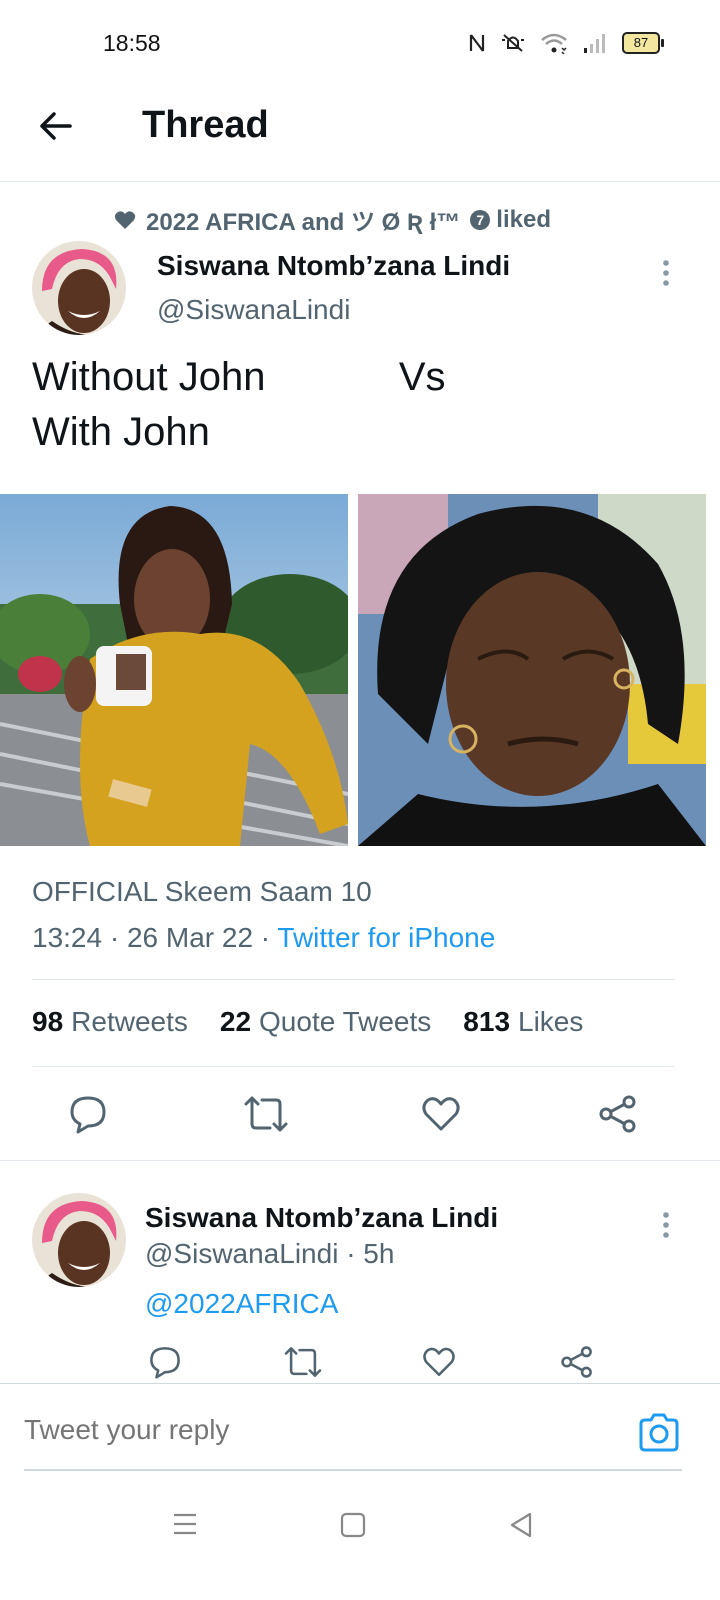  I want to click on likes-count: 813, so click(487, 1021).